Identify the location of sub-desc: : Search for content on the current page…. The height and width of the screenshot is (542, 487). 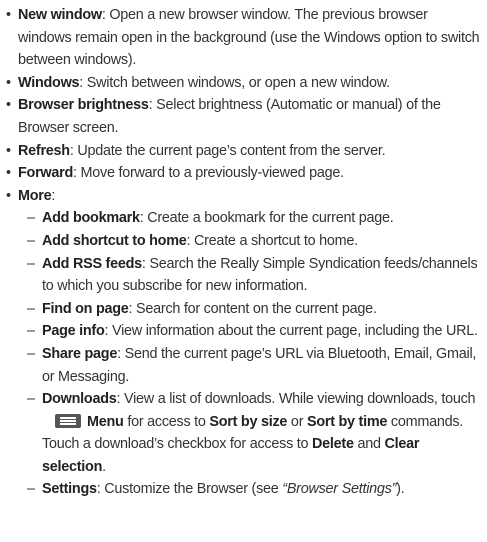
(252, 308).